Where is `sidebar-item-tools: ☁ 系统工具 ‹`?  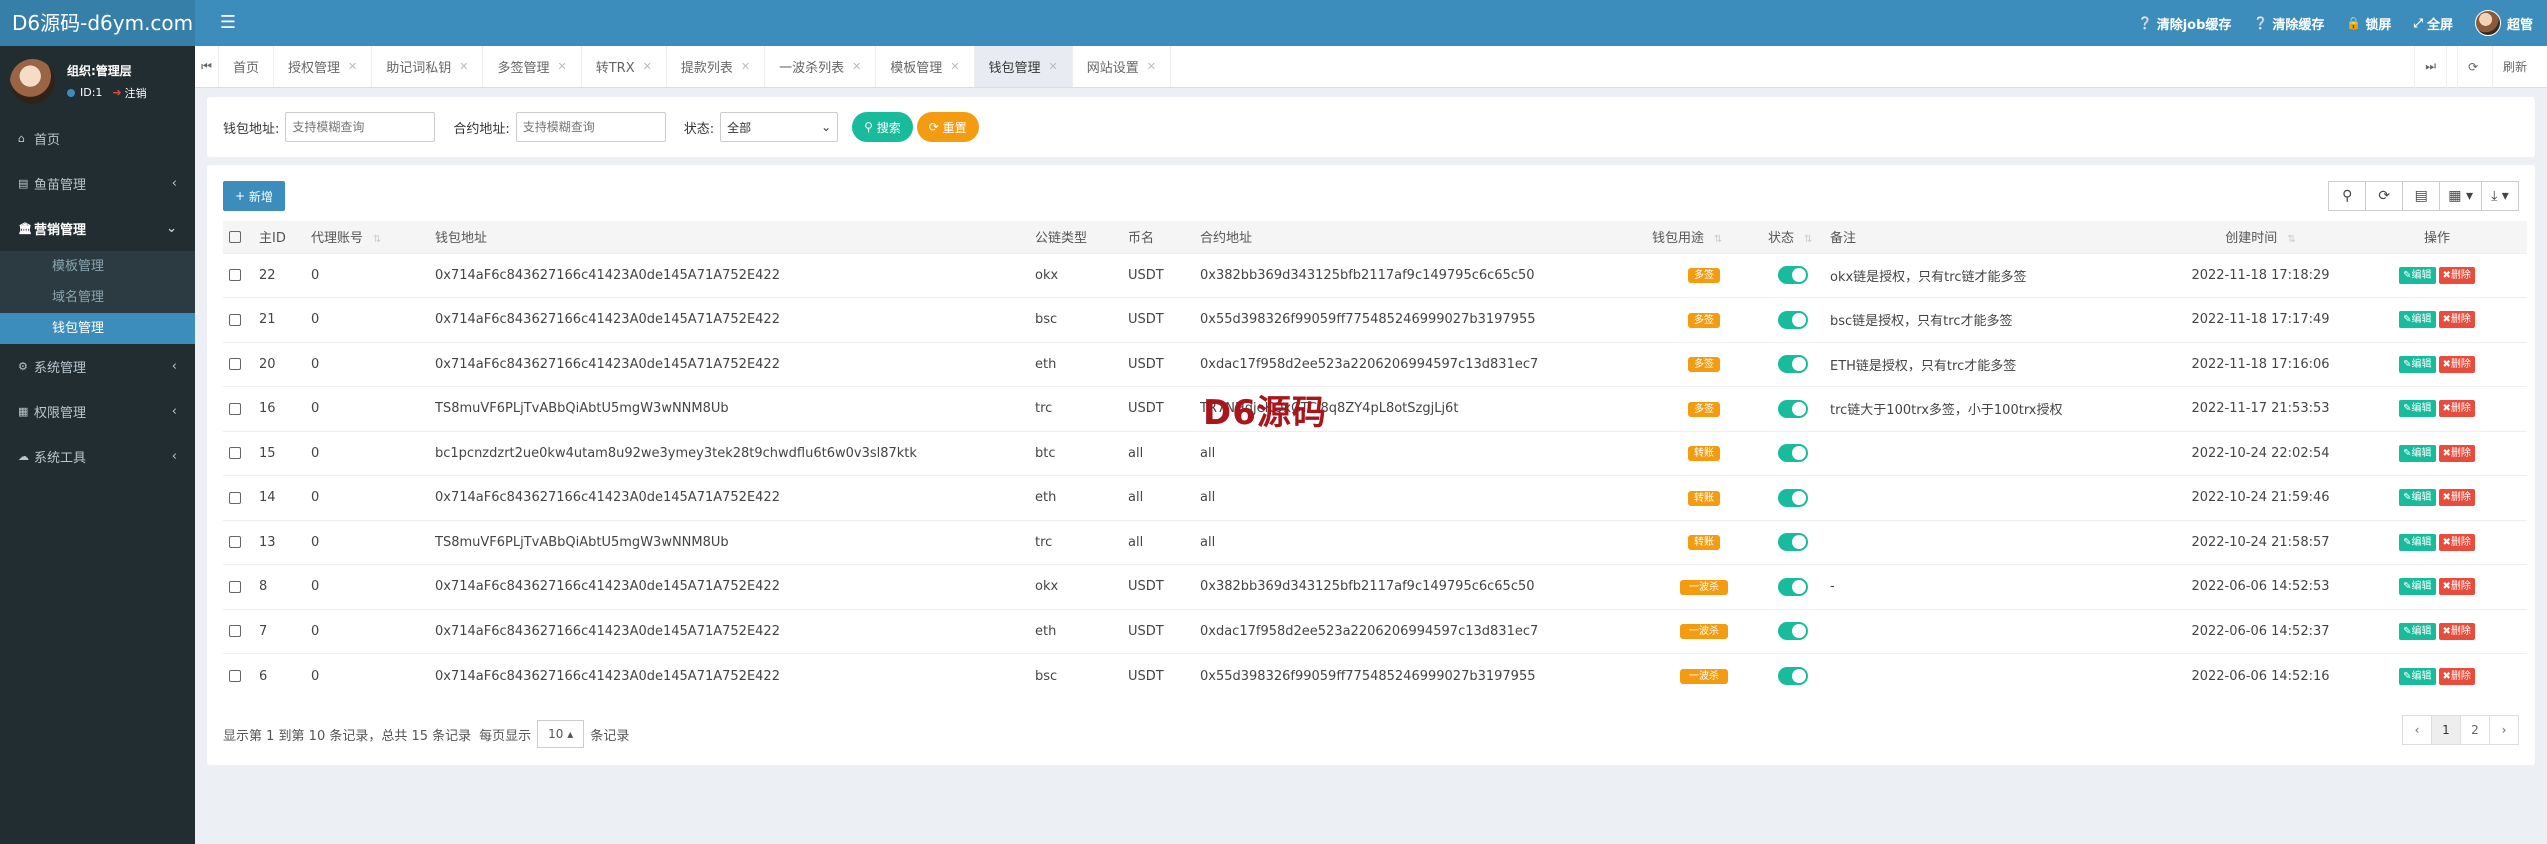
sidebar-item-tools: ☁ 系统工具 ‹ is located at coordinates (97, 456).